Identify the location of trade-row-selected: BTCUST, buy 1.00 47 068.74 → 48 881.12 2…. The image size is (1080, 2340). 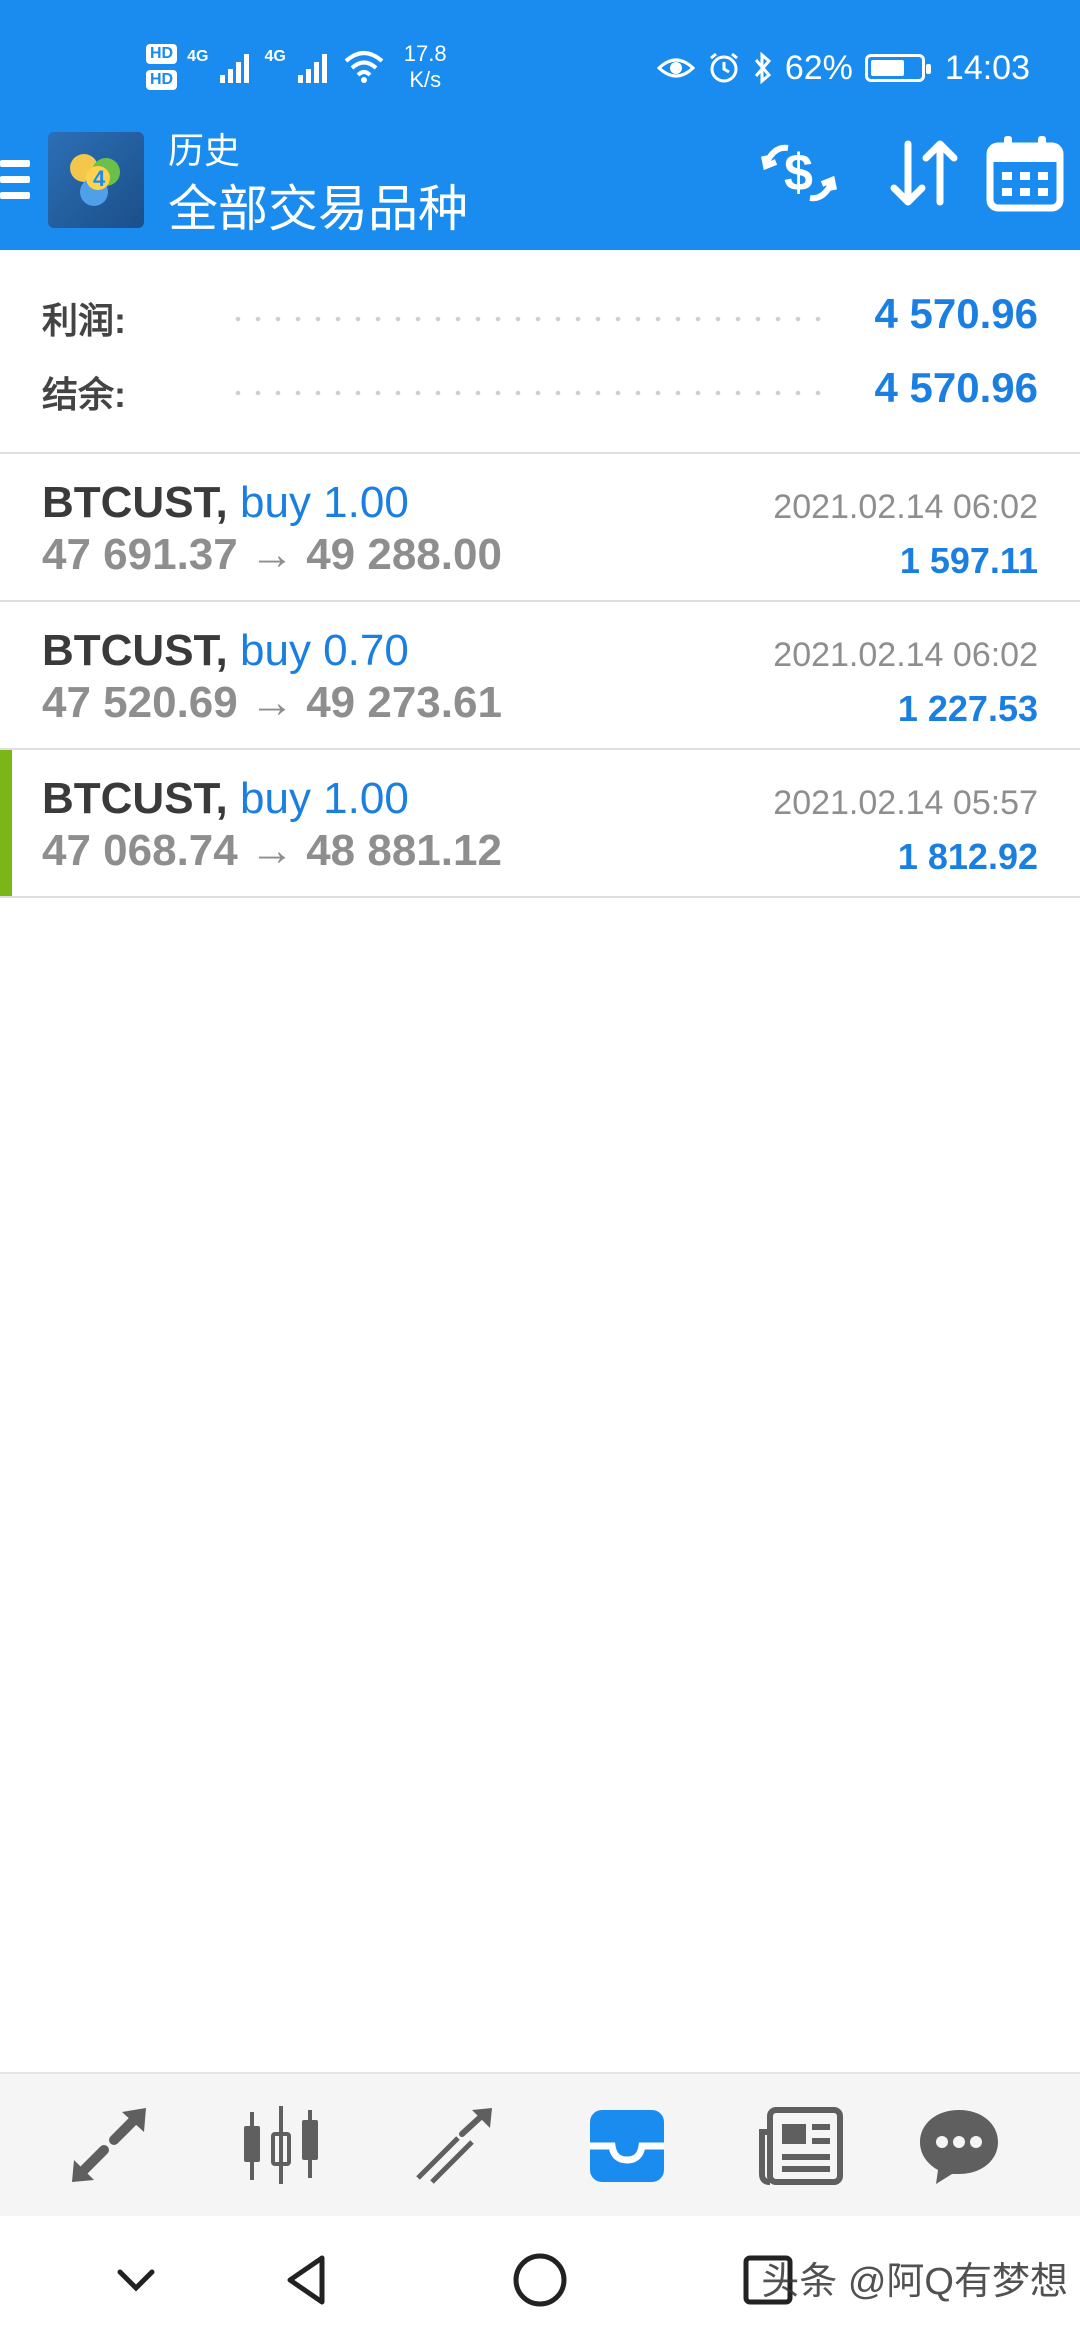
(540, 824).